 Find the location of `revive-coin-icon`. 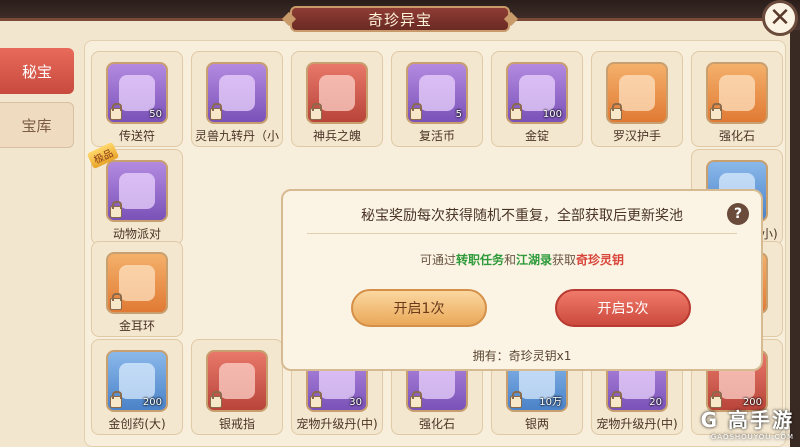

revive-coin-icon is located at coordinates (437, 93).